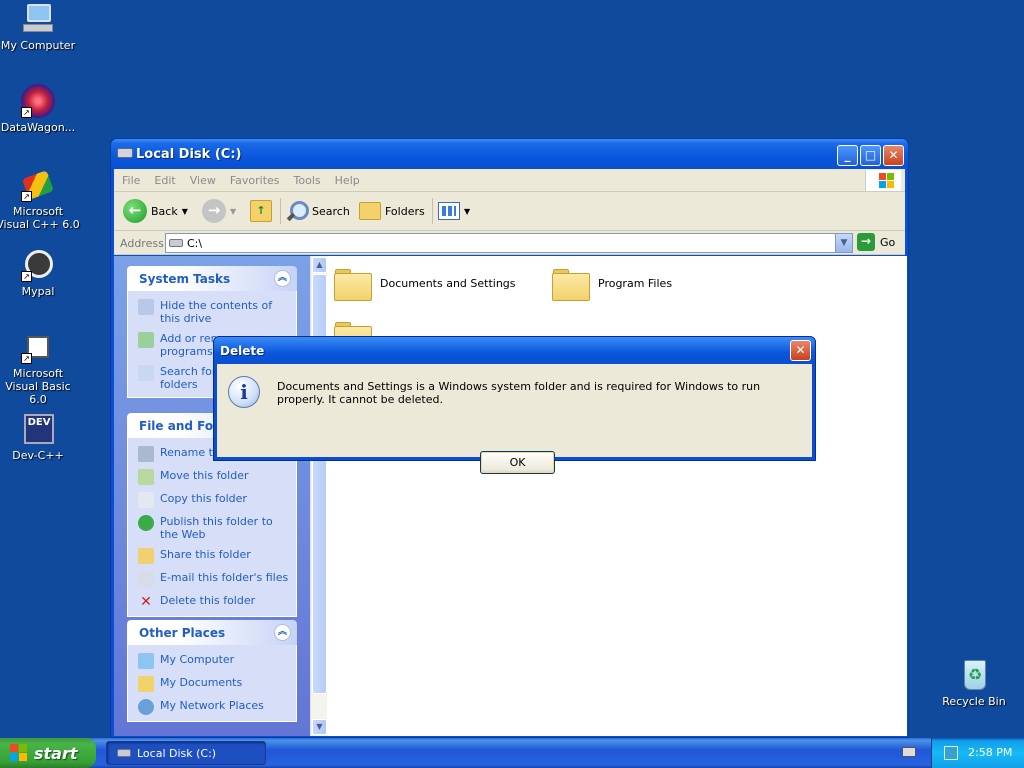  Describe the element at coordinates (514, 350) in the screenshot. I see `dialog-titlebar: Delete ✕` at that location.